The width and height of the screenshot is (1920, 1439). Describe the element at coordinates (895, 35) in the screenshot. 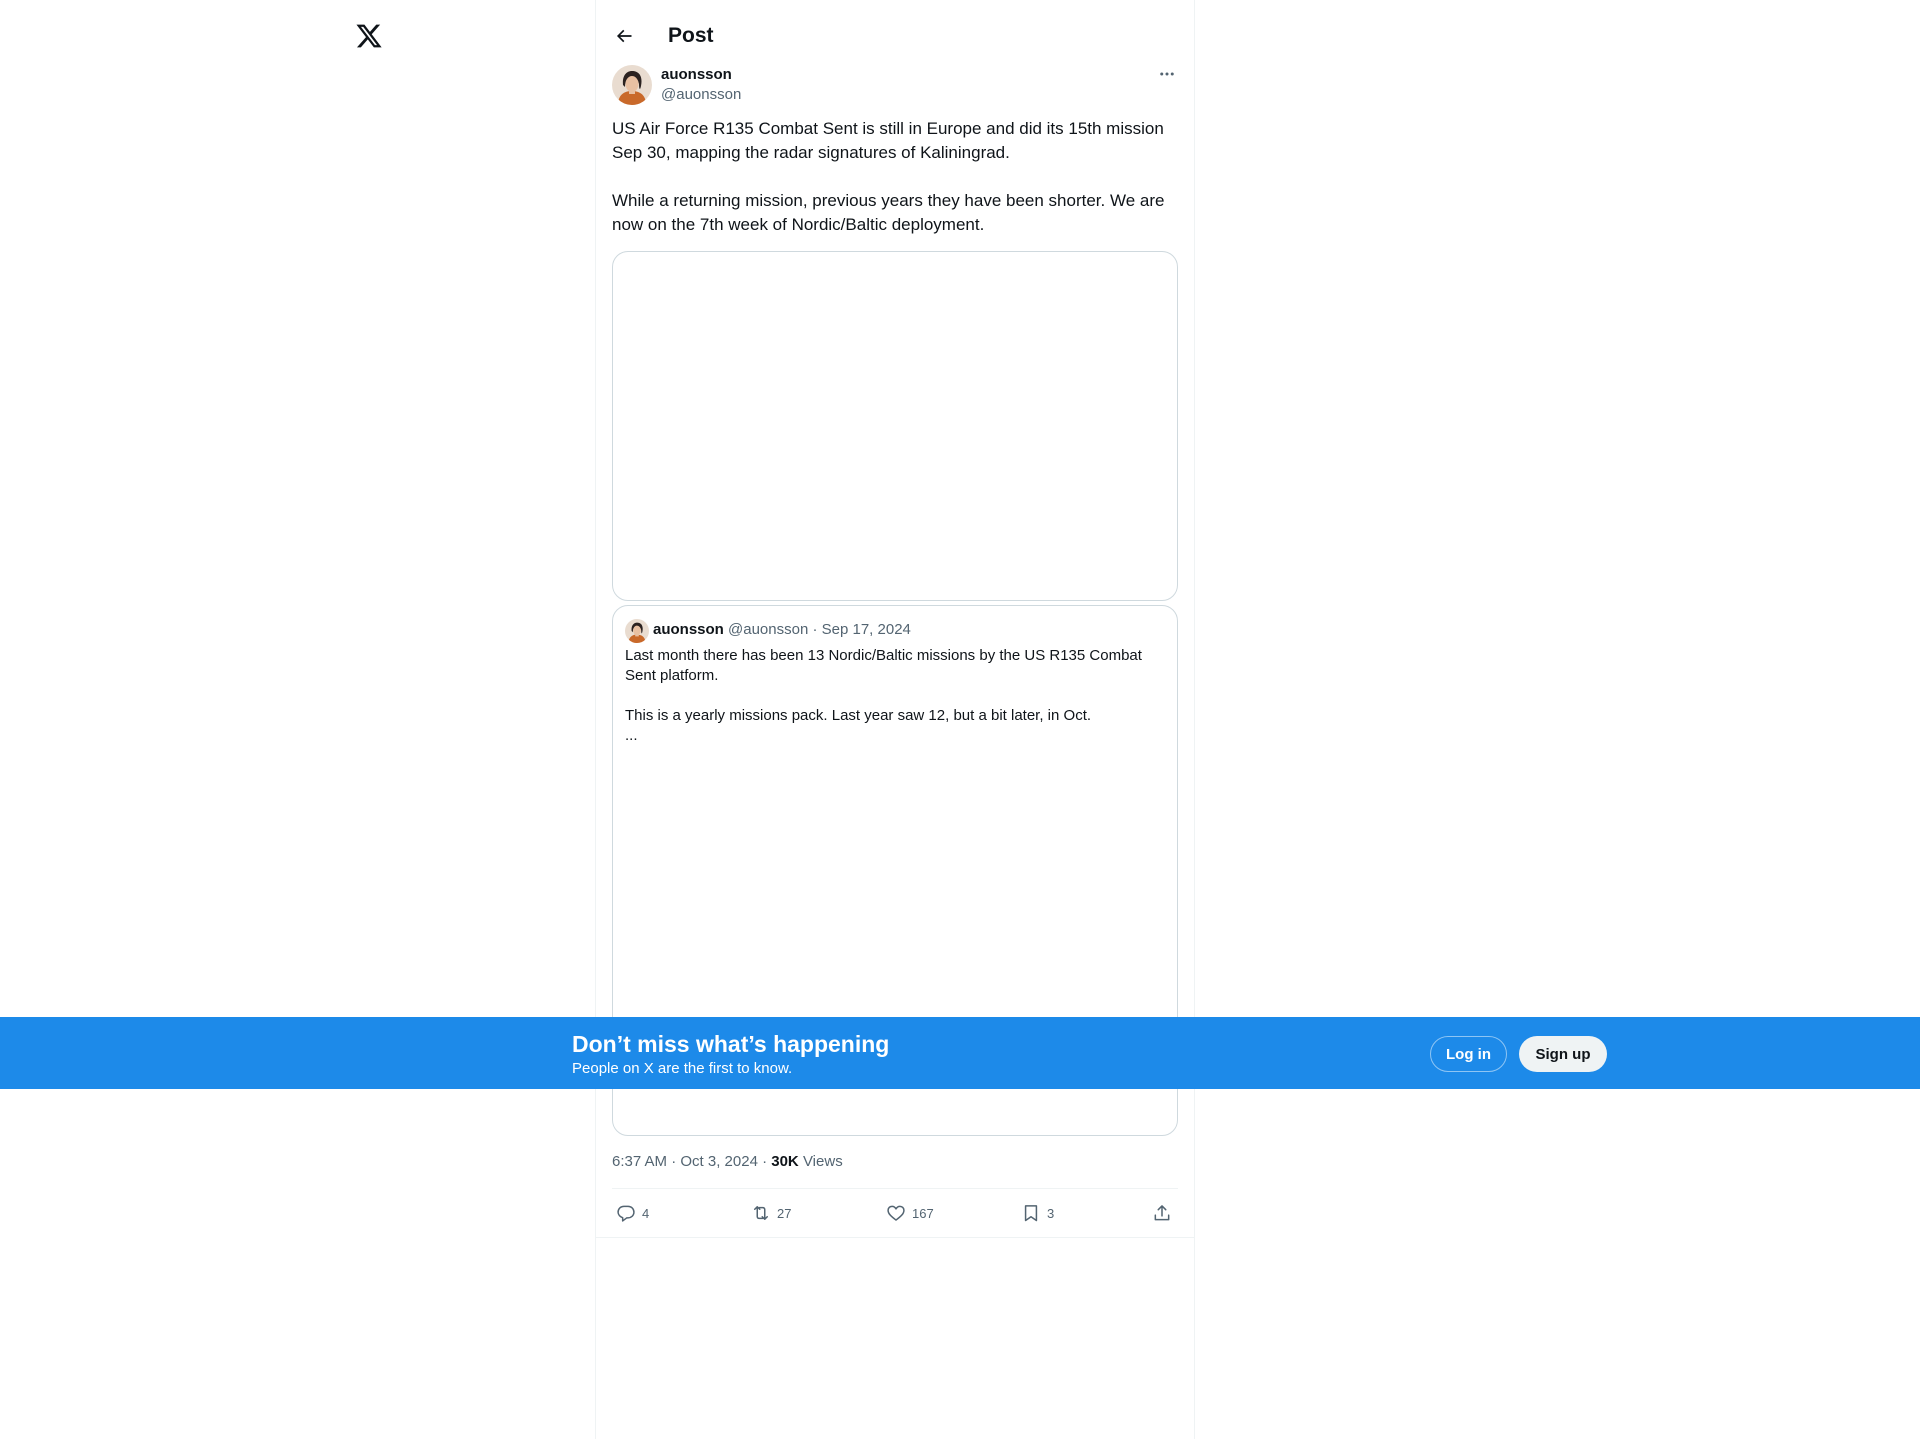

I see `post-header: Post` at that location.